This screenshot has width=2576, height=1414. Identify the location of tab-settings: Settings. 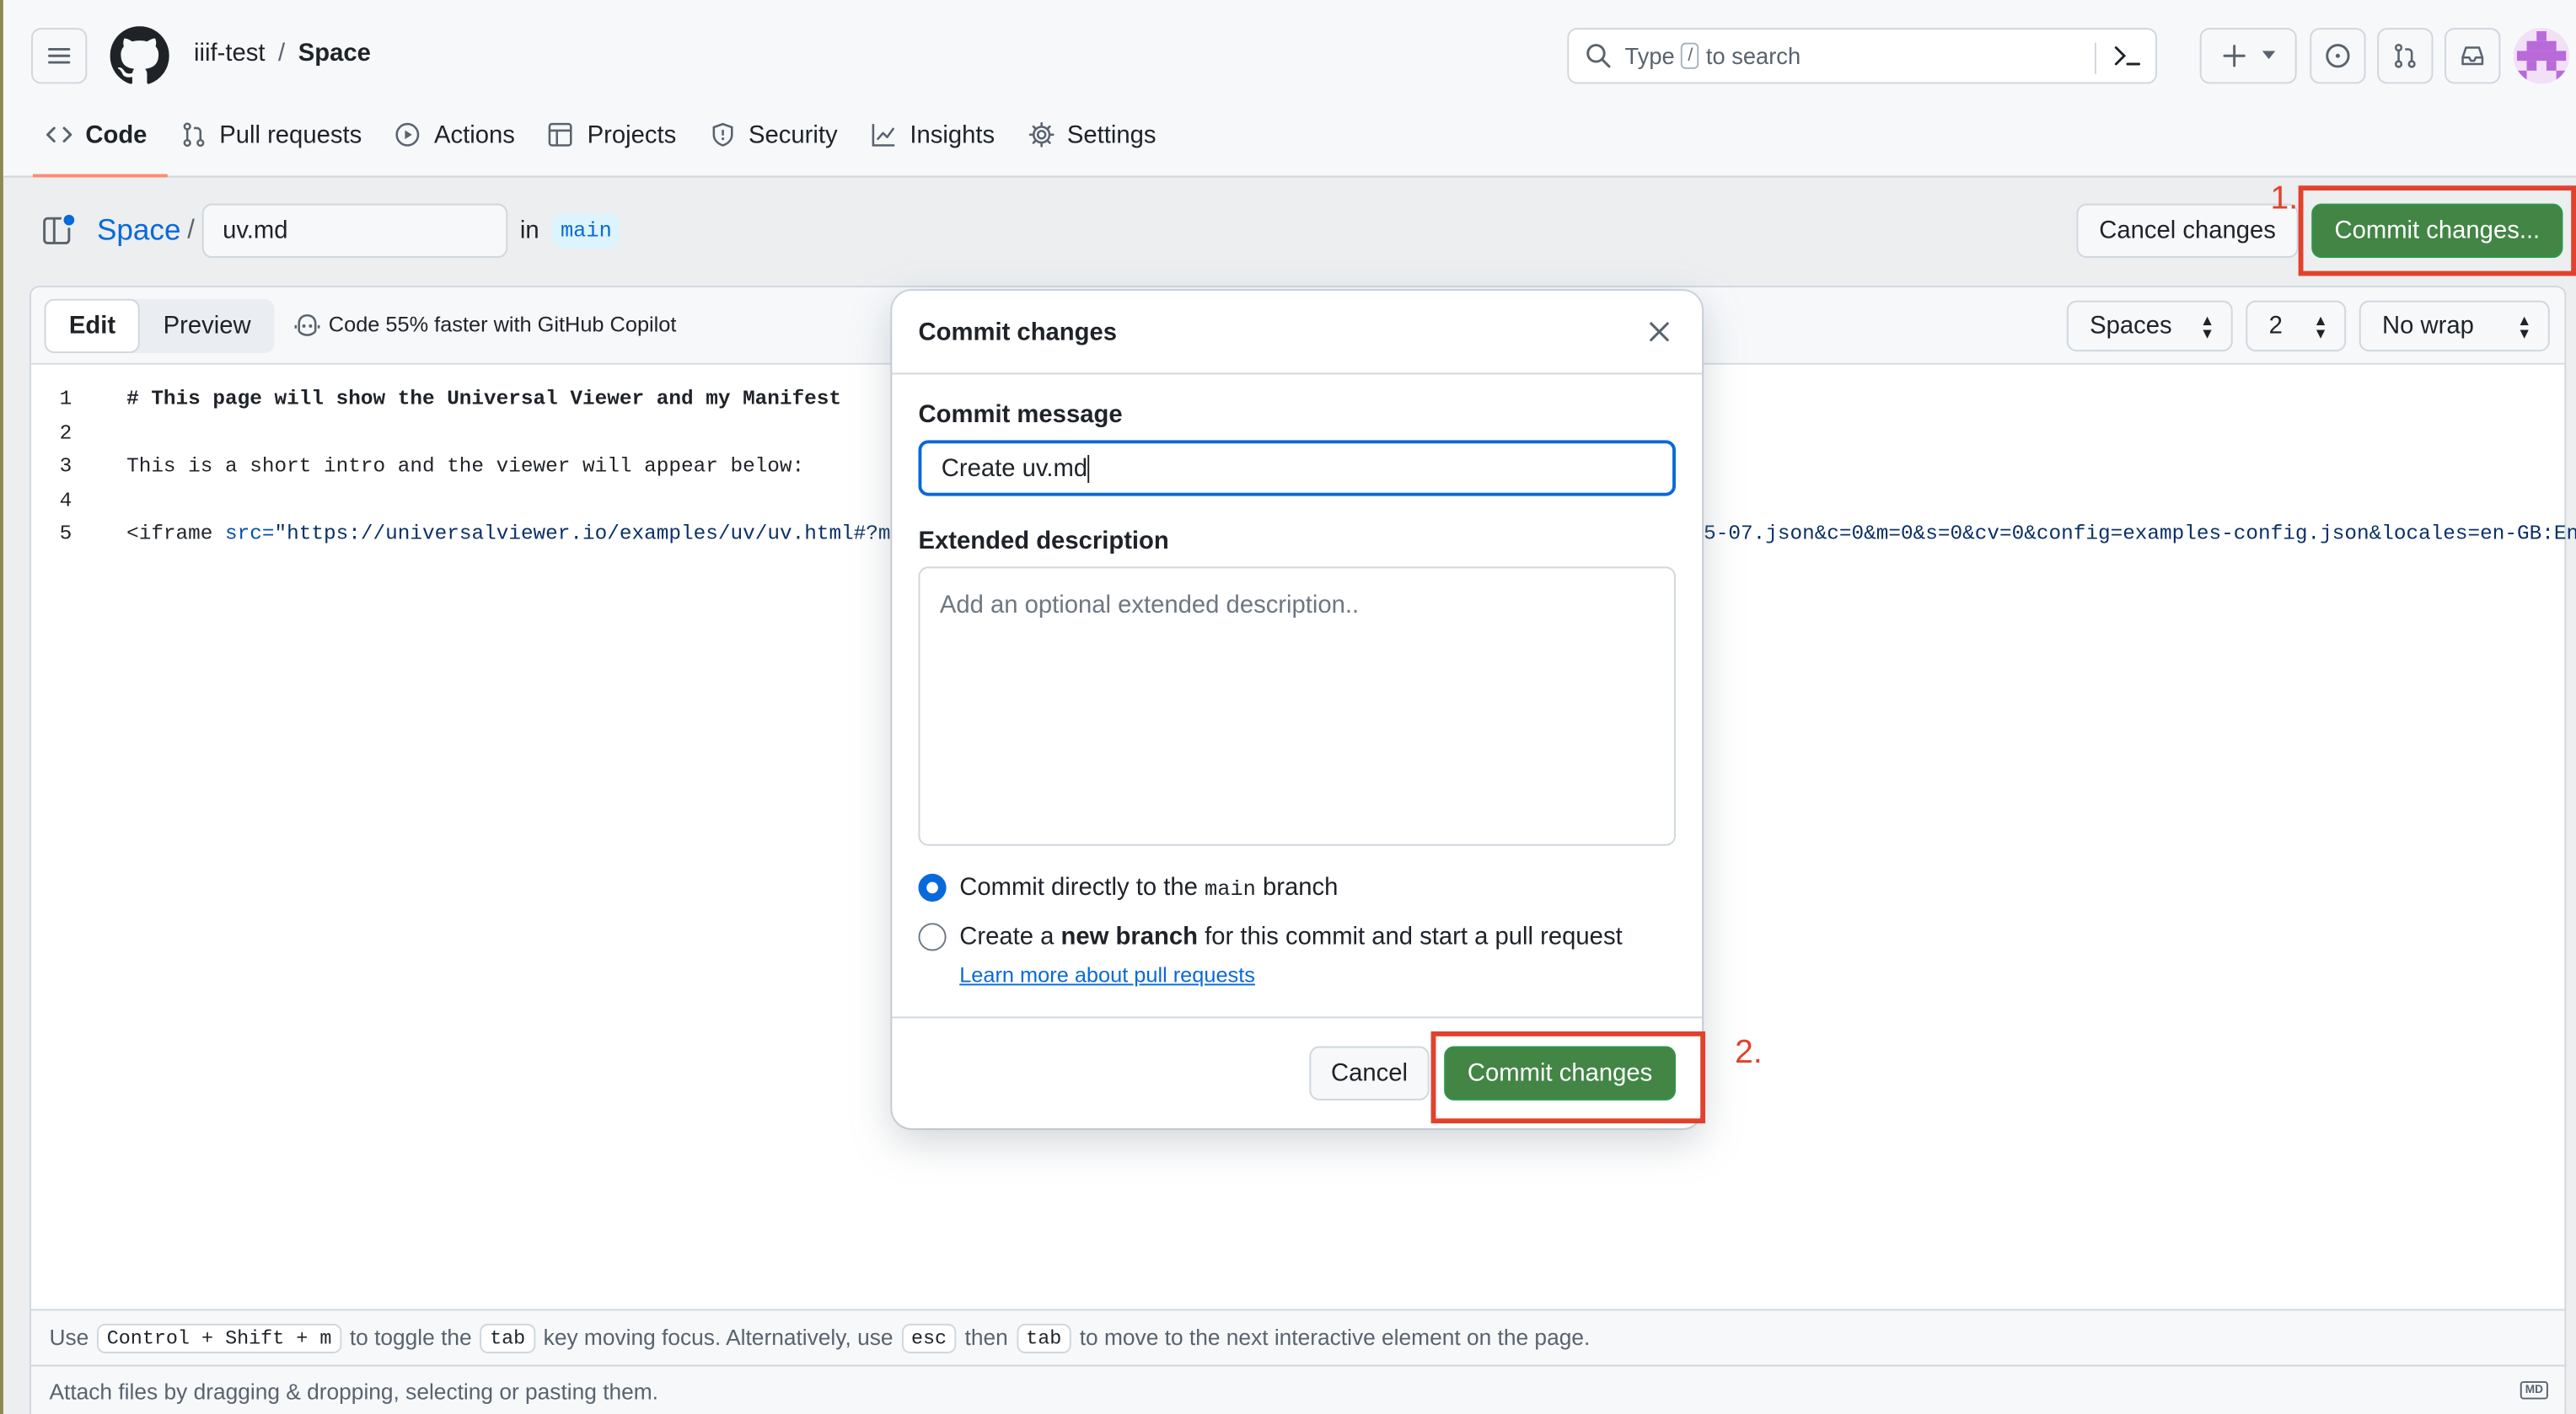
(1095, 145).